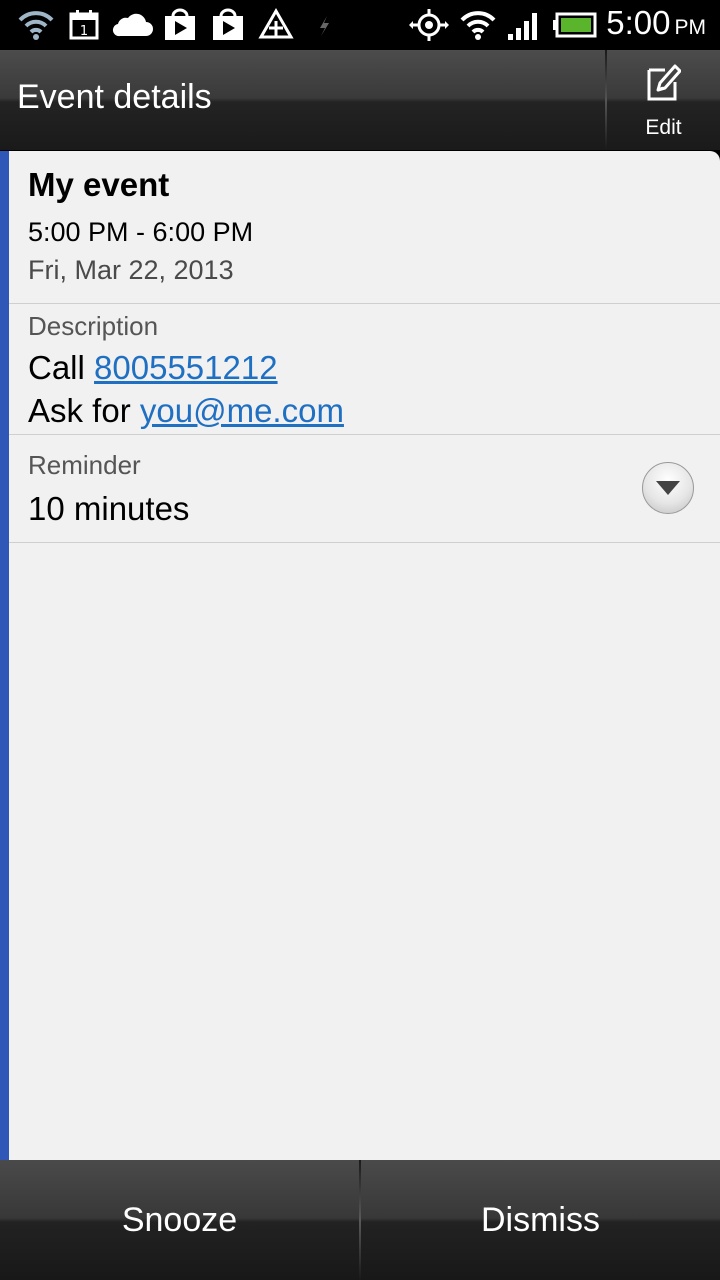 The height and width of the screenshot is (1280, 720). I want to click on description-text: Ask for, so click(79, 410).